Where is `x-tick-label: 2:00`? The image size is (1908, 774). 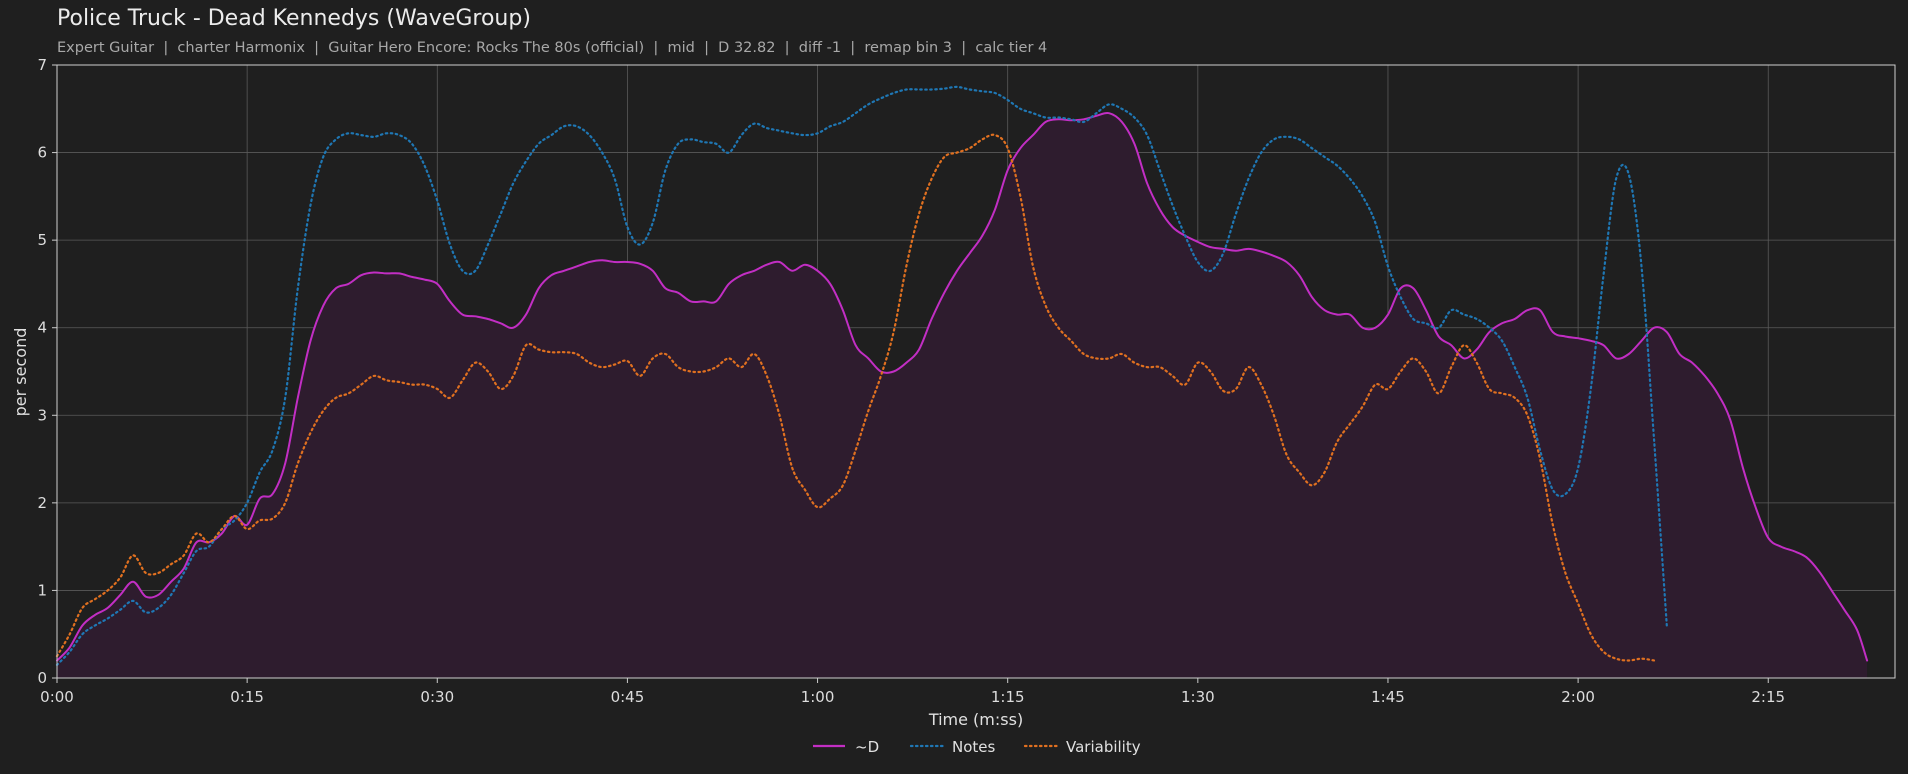 x-tick-label: 2:00 is located at coordinates (1578, 697).